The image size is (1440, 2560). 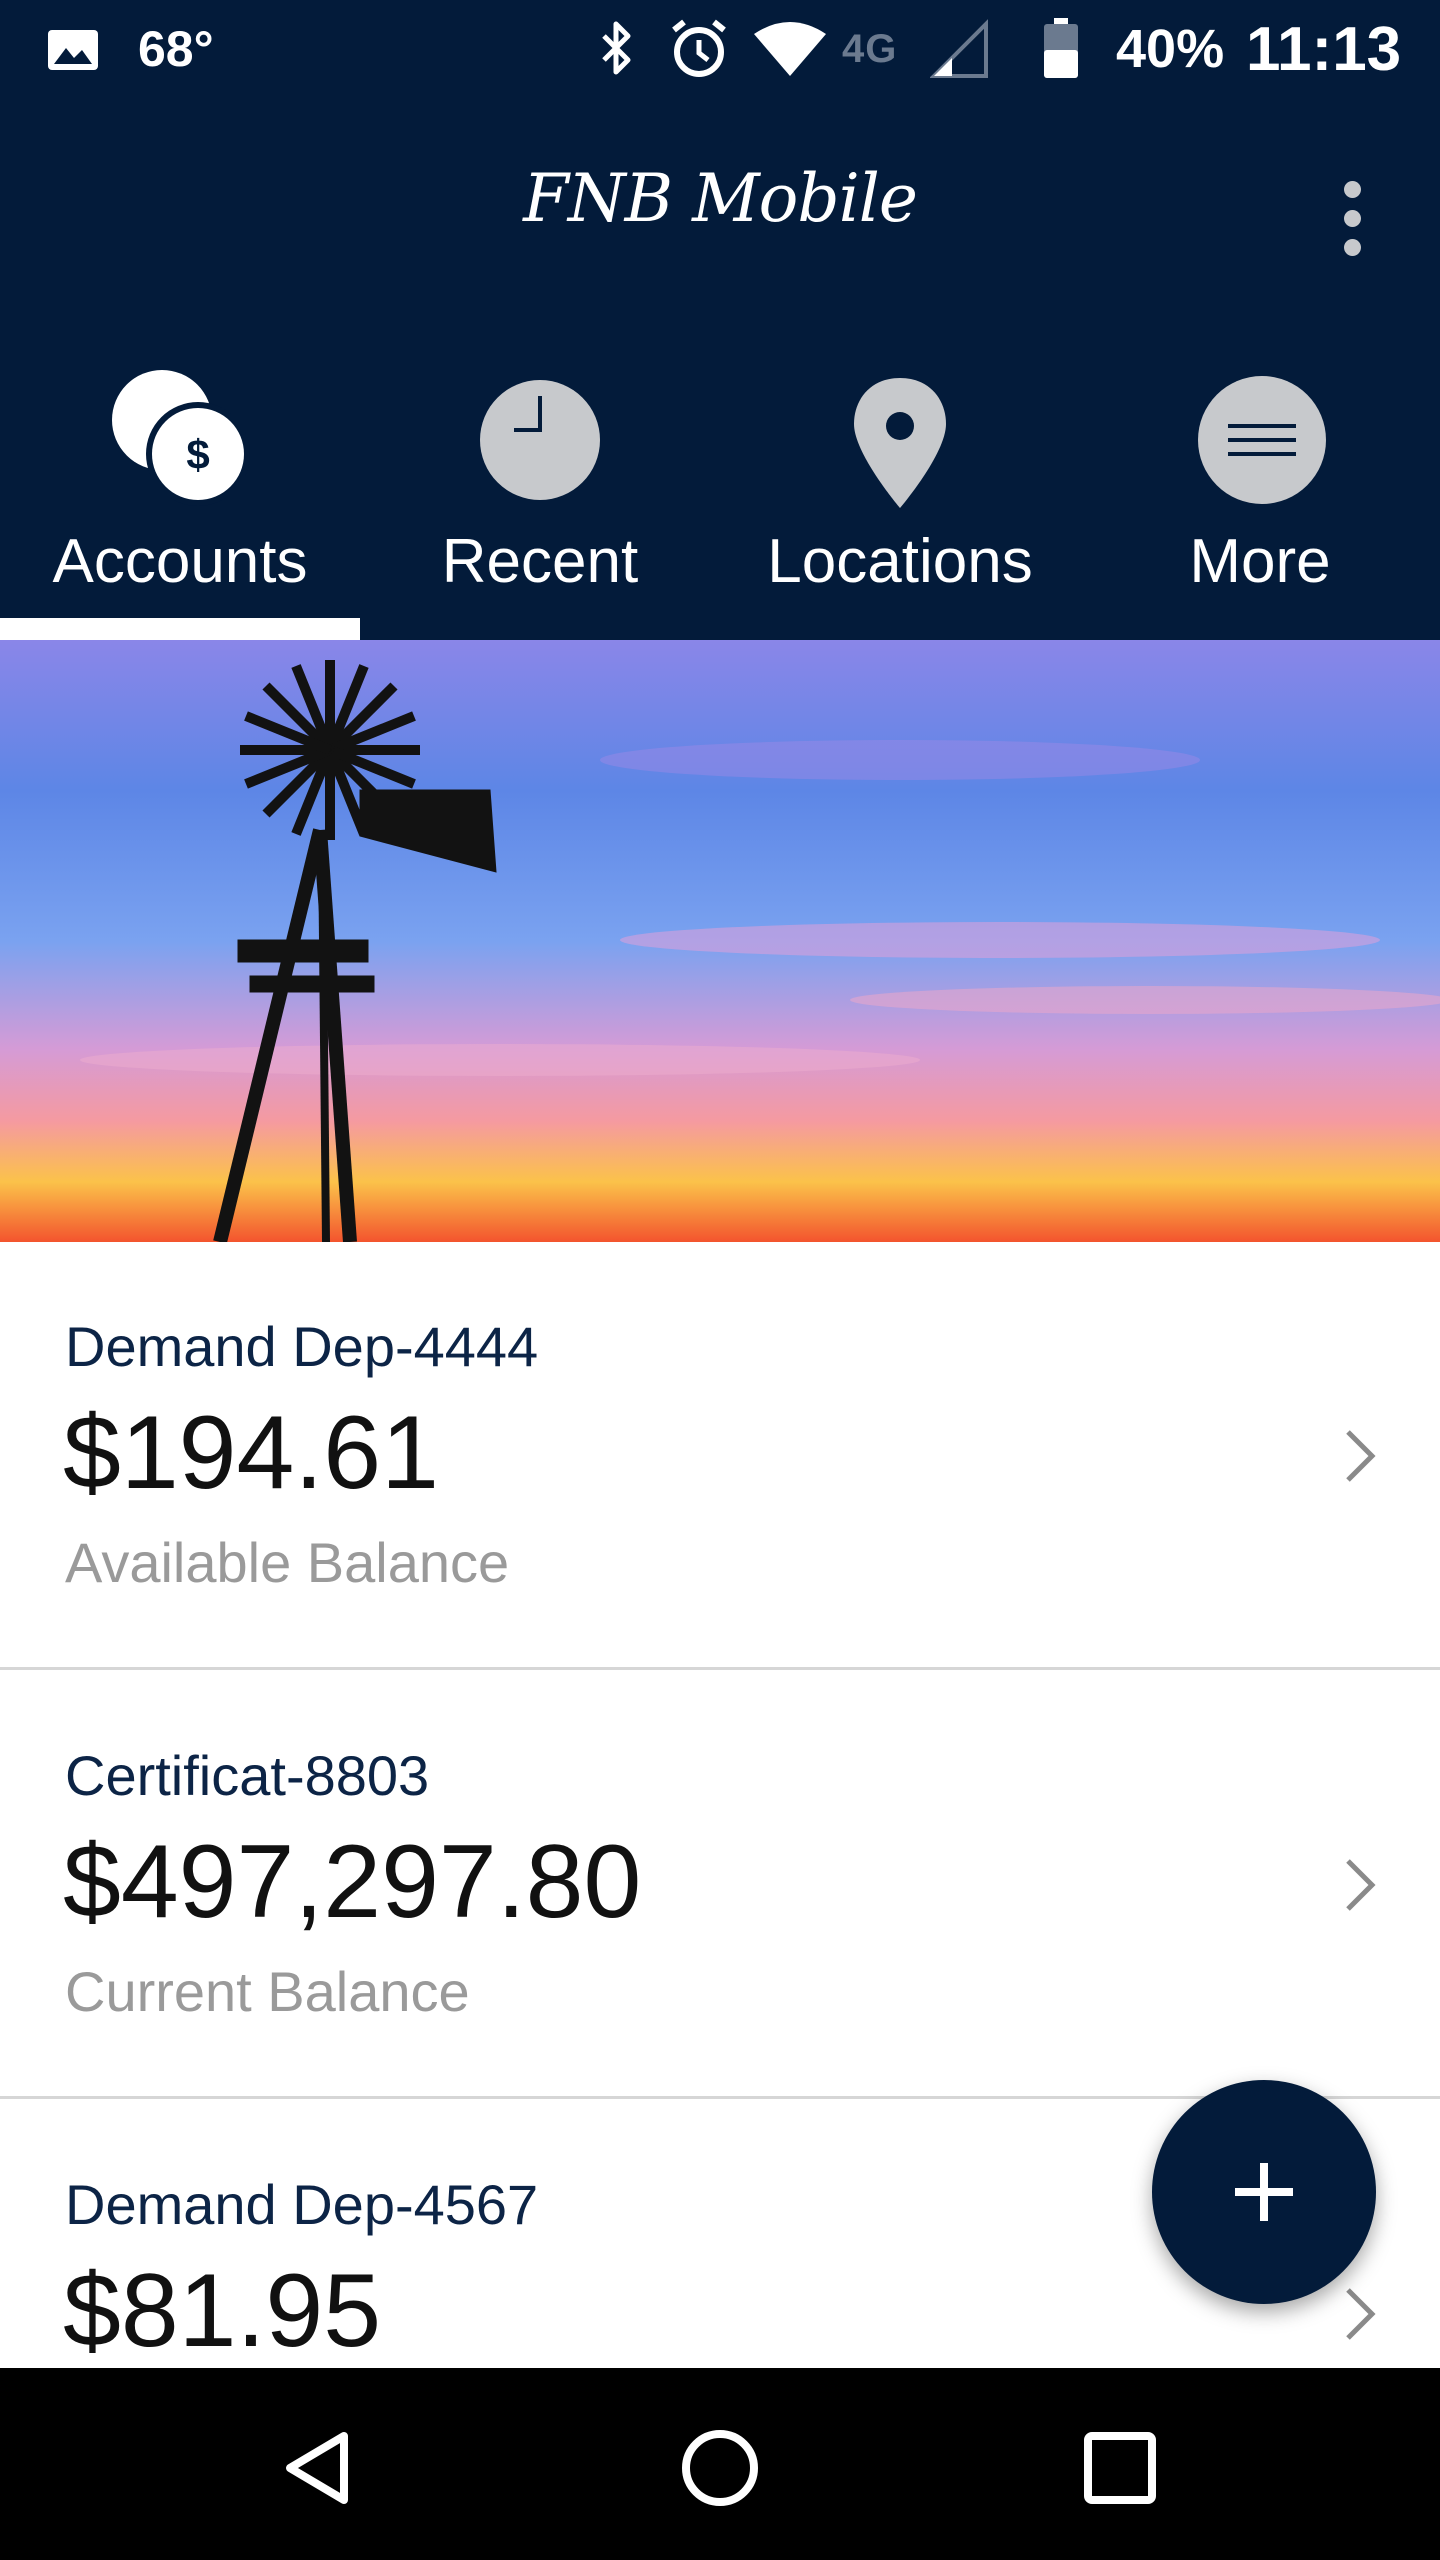 I want to click on alarm-icon, so click(x=699, y=48).